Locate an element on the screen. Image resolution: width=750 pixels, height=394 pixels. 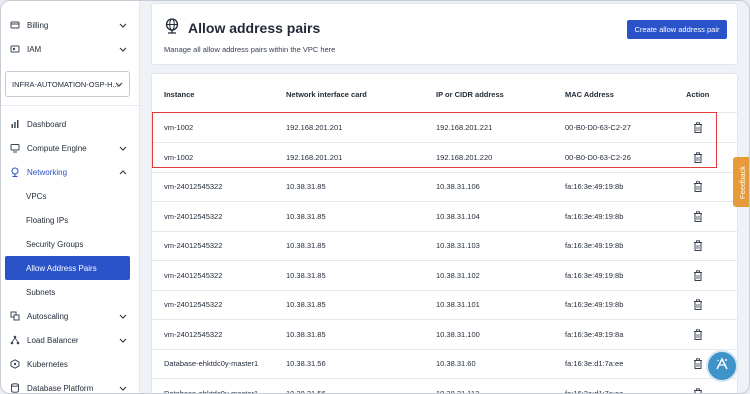
sidebar-item-billing: Billing is located at coordinates (70, 25).